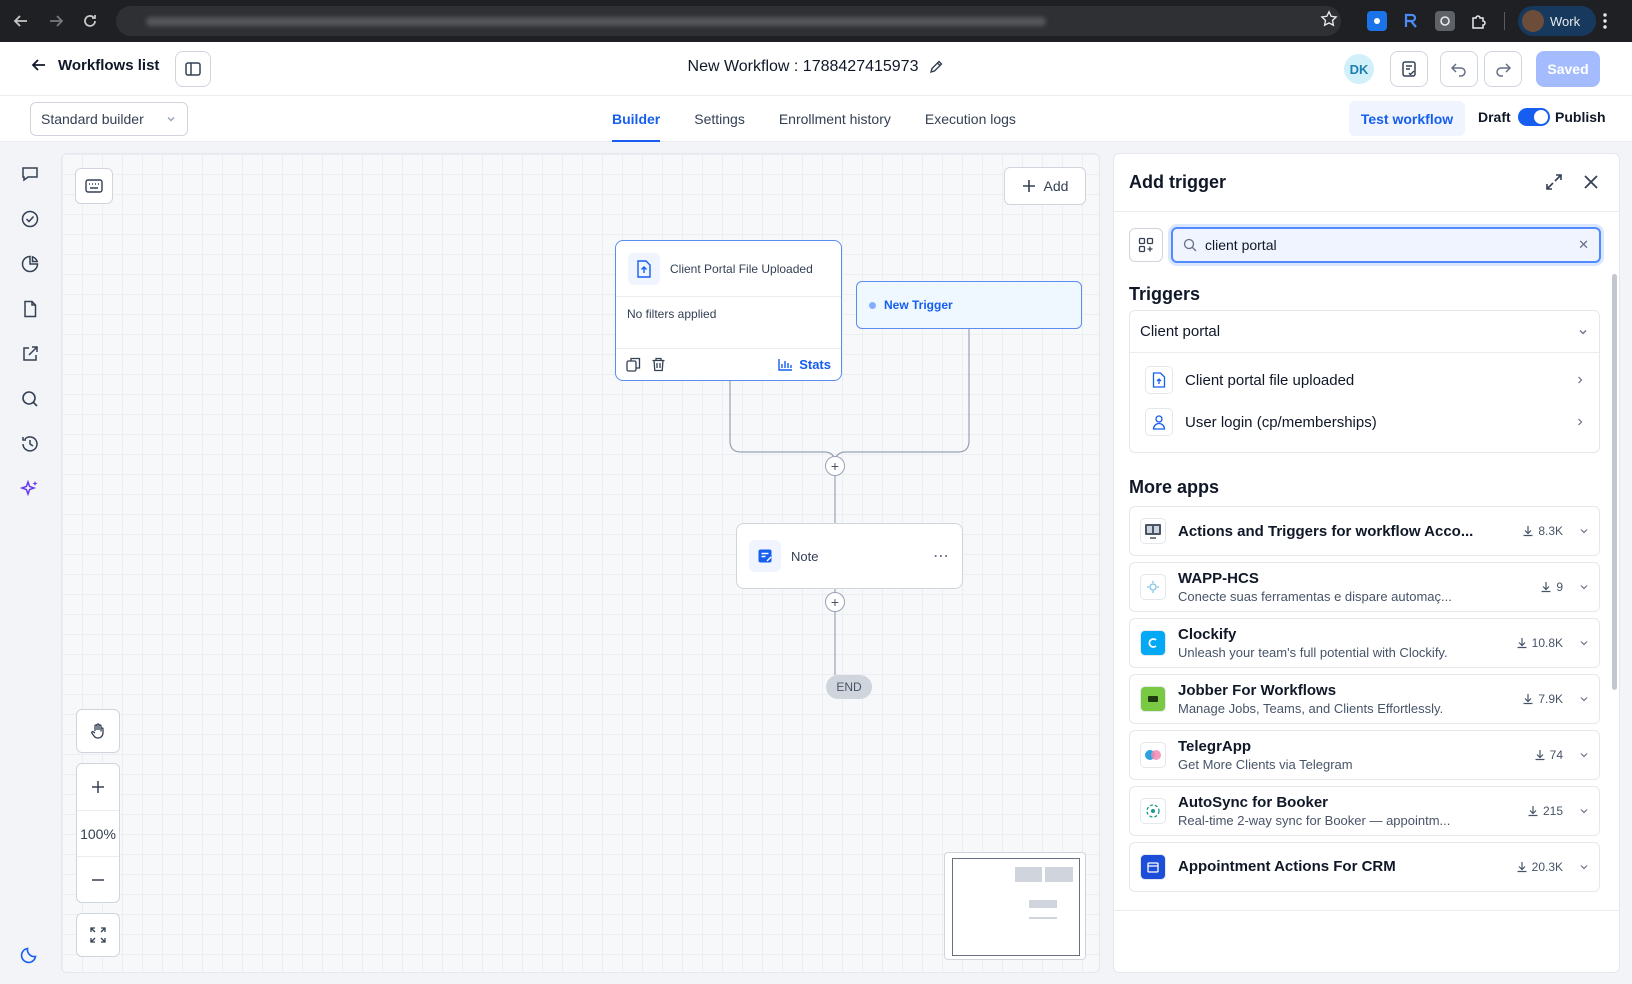 The width and height of the screenshot is (1632, 984). What do you see at coordinates (1364, 380) in the screenshot?
I see `trigger-item-file-uploaded: Client portal file uploaded` at bounding box center [1364, 380].